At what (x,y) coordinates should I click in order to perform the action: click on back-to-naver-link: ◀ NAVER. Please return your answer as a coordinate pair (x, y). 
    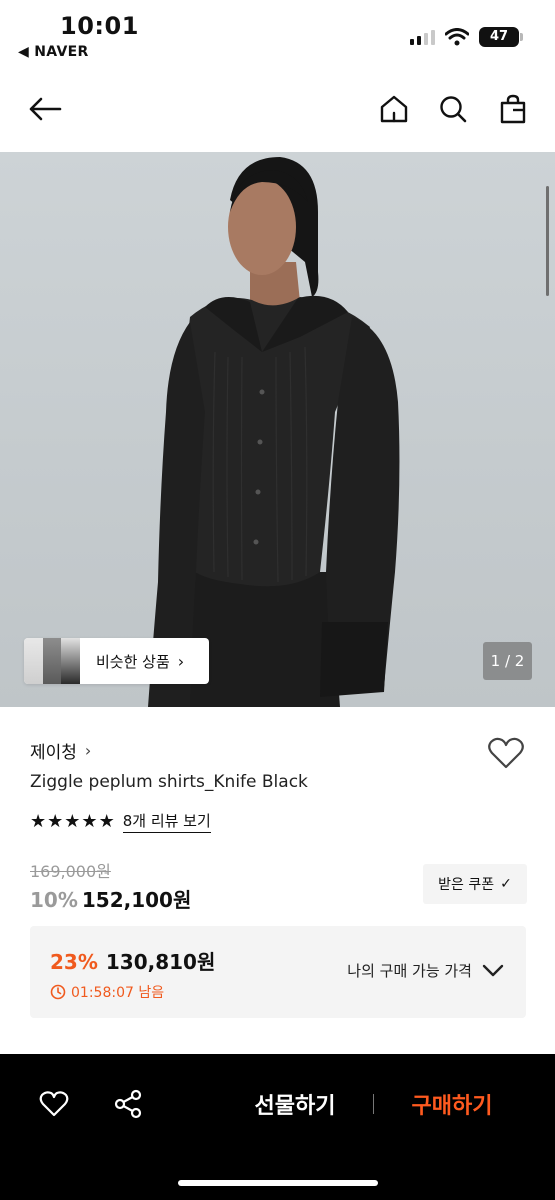
    Looking at the image, I should click on (53, 52).